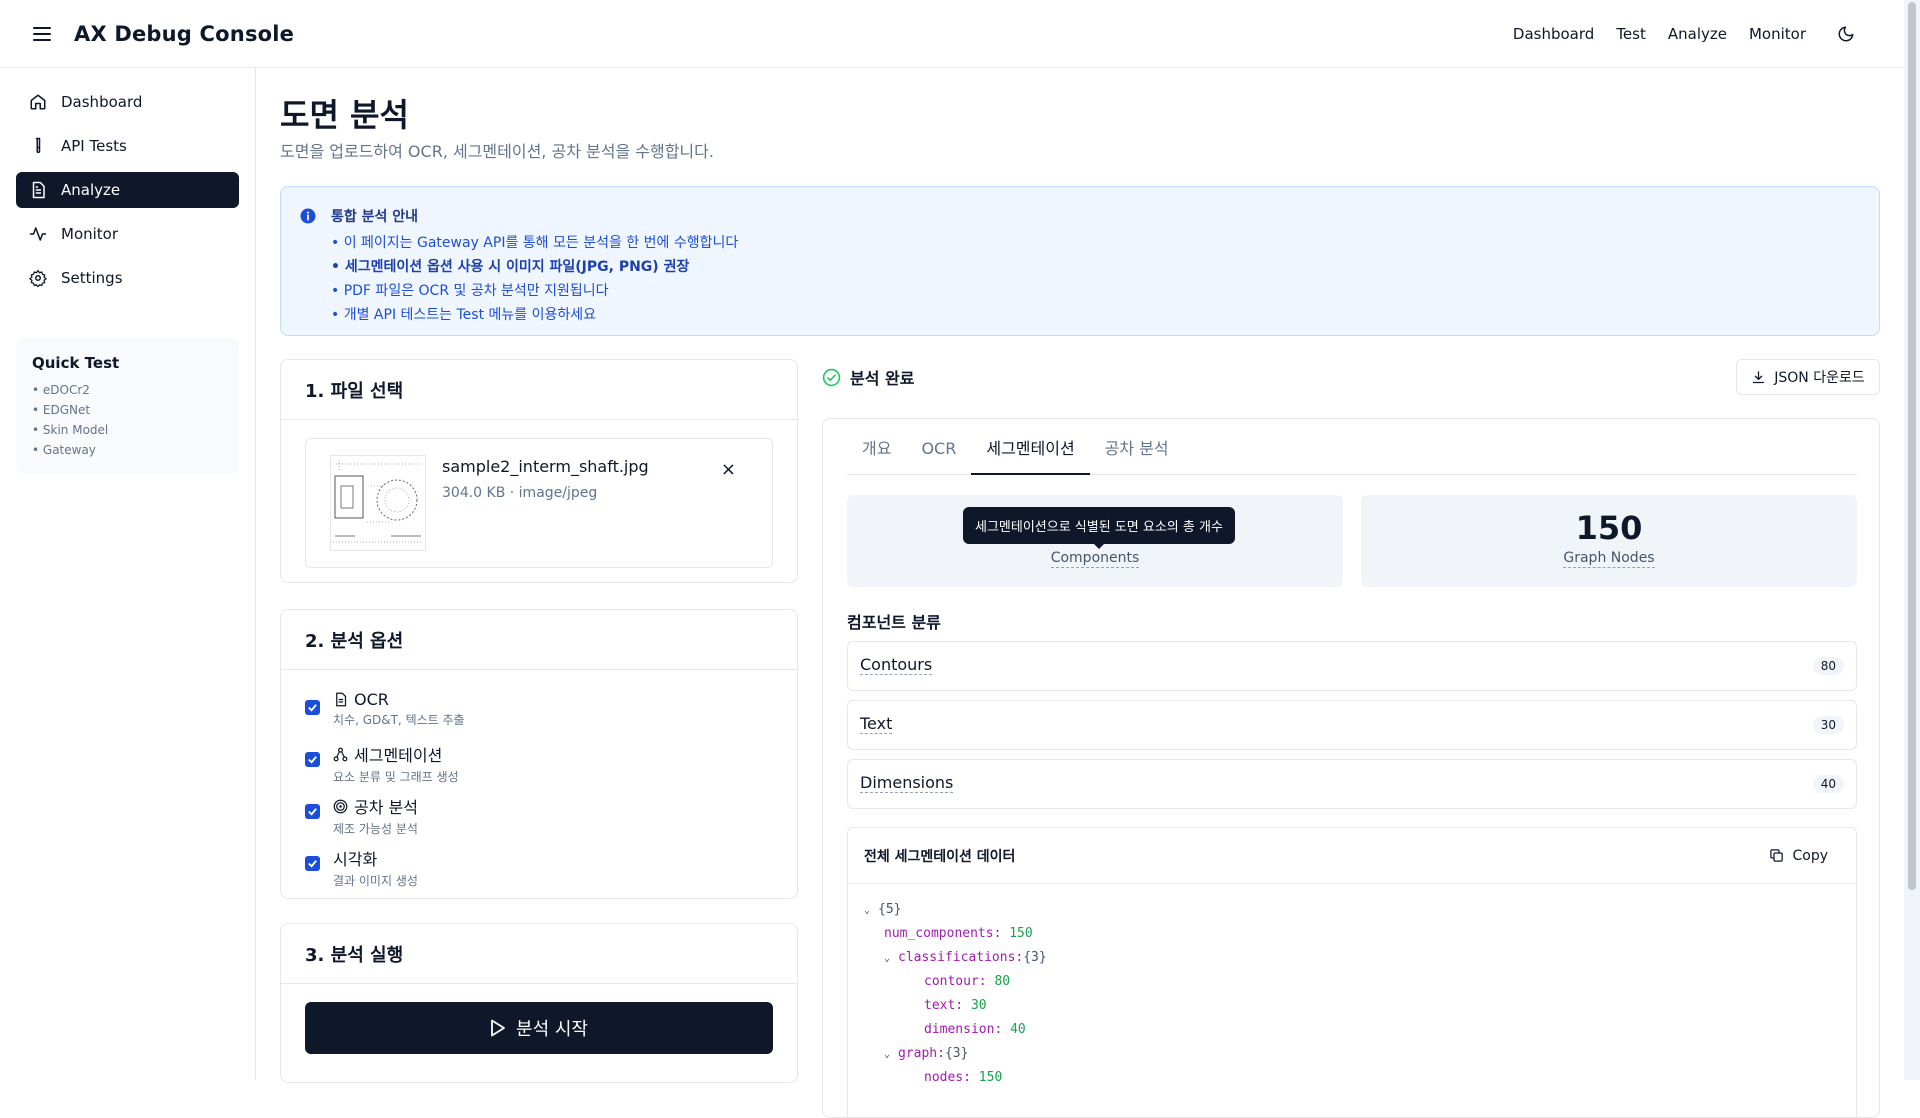 This screenshot has width=1920, height=1118. What do you see at coordinates (498, 1028) in the screenshot?
I see `play-icon` at bounding box center [498, 1028].